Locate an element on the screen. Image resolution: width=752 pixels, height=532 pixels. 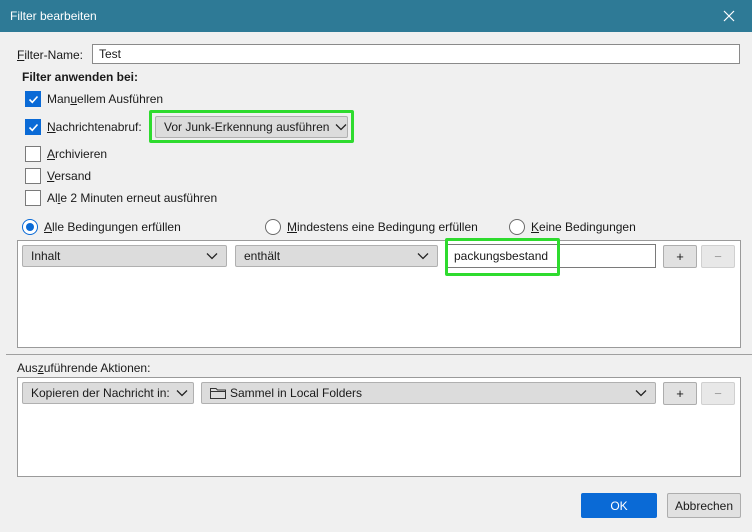
match-none-option: Keine Bedingungen is located at coordinates (572, 227).